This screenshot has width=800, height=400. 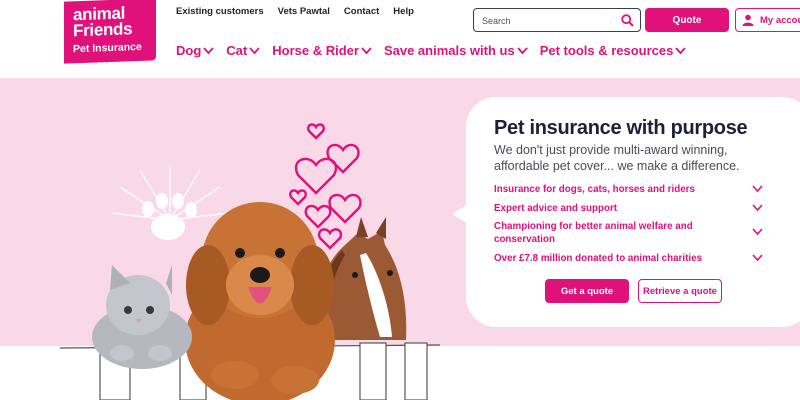 I want to click on hero-title: Pet insurance with purpose, so click(x=621, y=128).